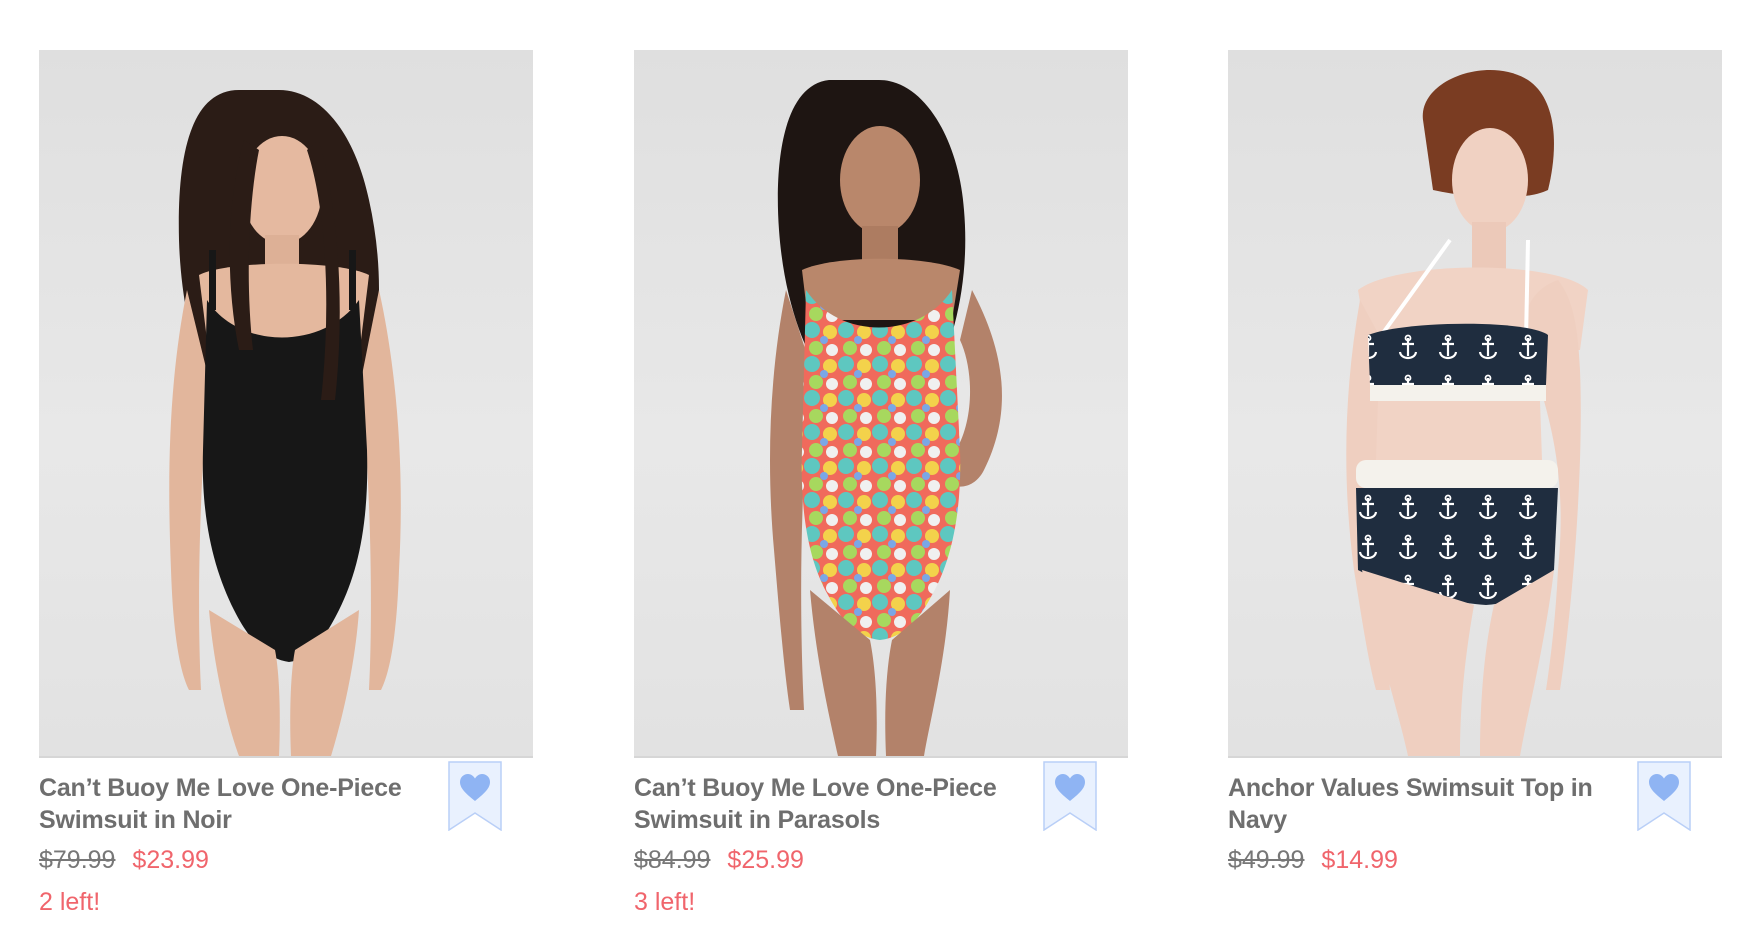  Describe the element at coordinates (77, 860) in the screenshot. I see `original-price: $79.99` at that location.